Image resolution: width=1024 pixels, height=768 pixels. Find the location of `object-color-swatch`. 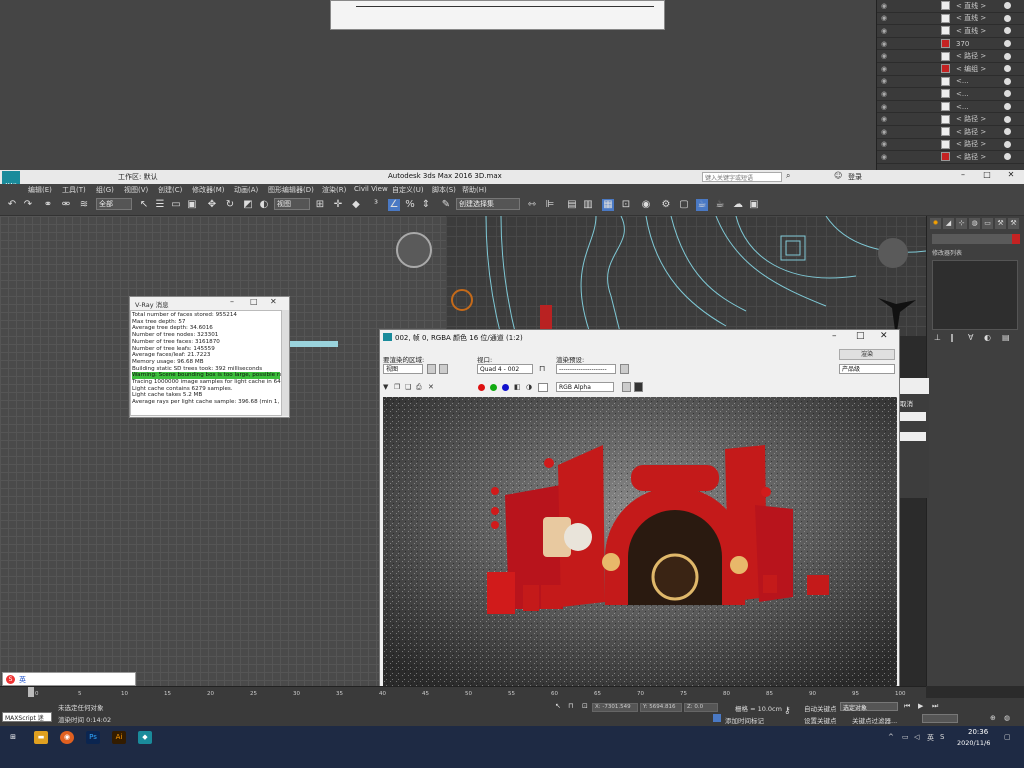

object-color-swatch is located at coordinates (1016, 239).